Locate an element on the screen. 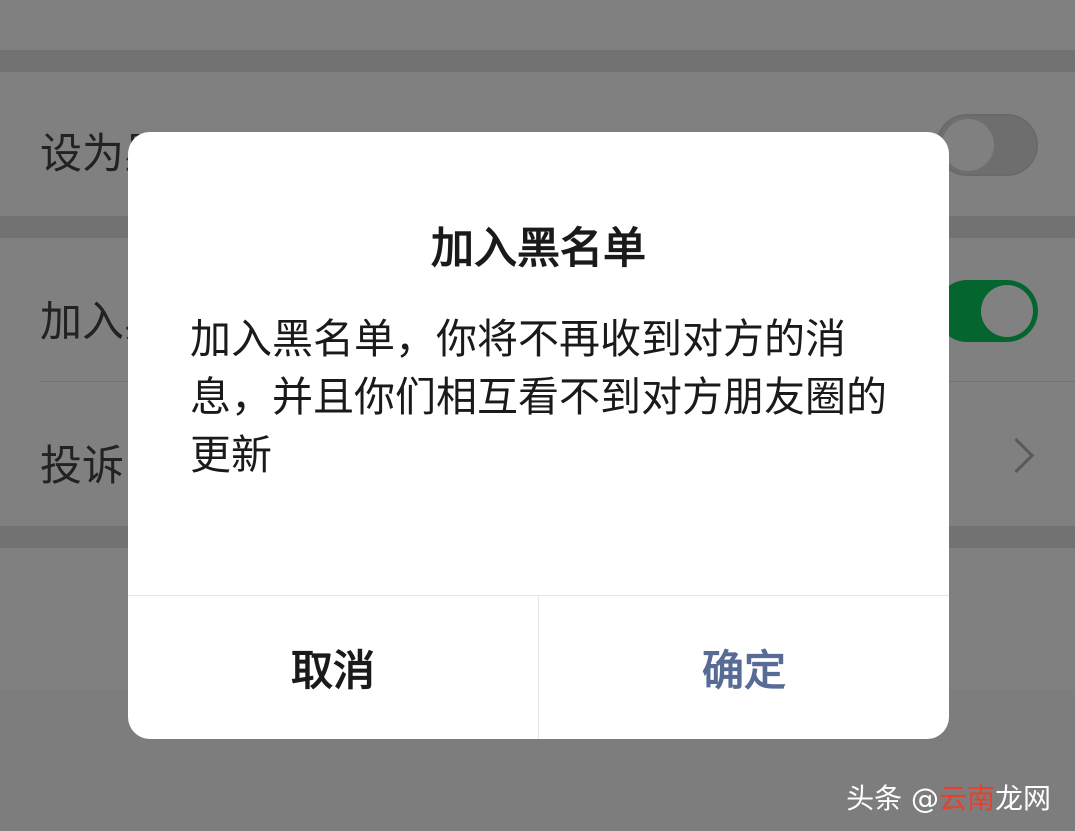 The image size is (1075, 831). star-friend-switch is located at coordinates (987, 145).